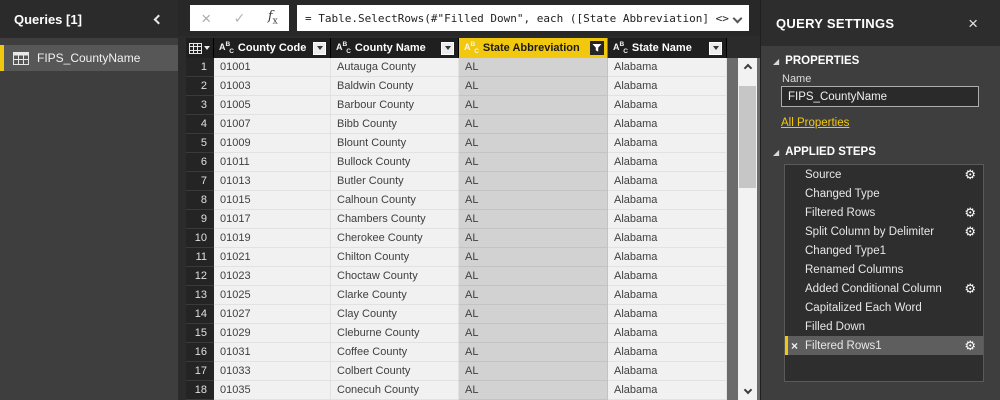 This screenshot has width=1000, height=400. What do you see at coordinates (272, 333) in the screenshot?
I see `table-cell-county-code: 01029` at bounding box center [272, 333].